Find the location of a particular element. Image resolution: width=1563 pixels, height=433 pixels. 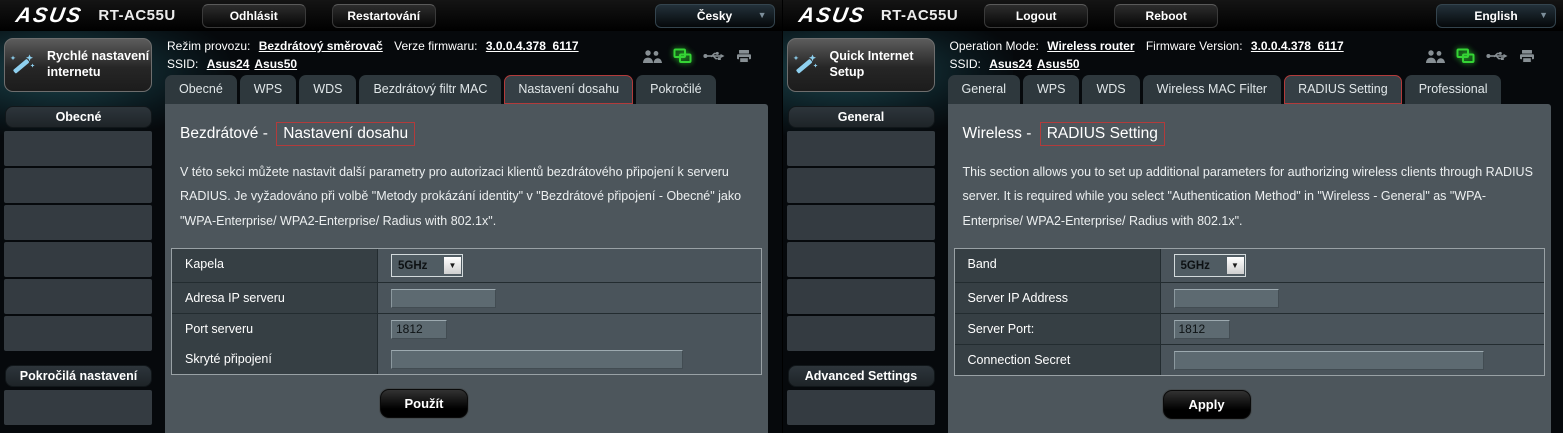

language-value: Česky is located at coordinates (714, 15).